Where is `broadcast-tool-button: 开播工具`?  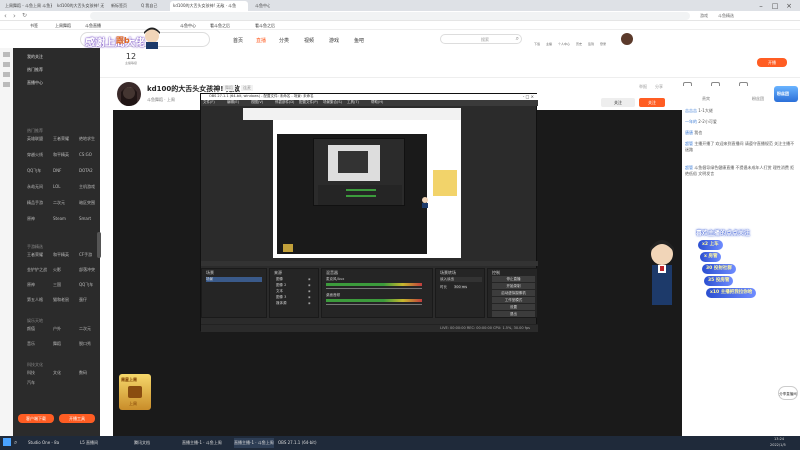
broadcast-tool-button: 开播工具 is located at coordinates (77, 418).